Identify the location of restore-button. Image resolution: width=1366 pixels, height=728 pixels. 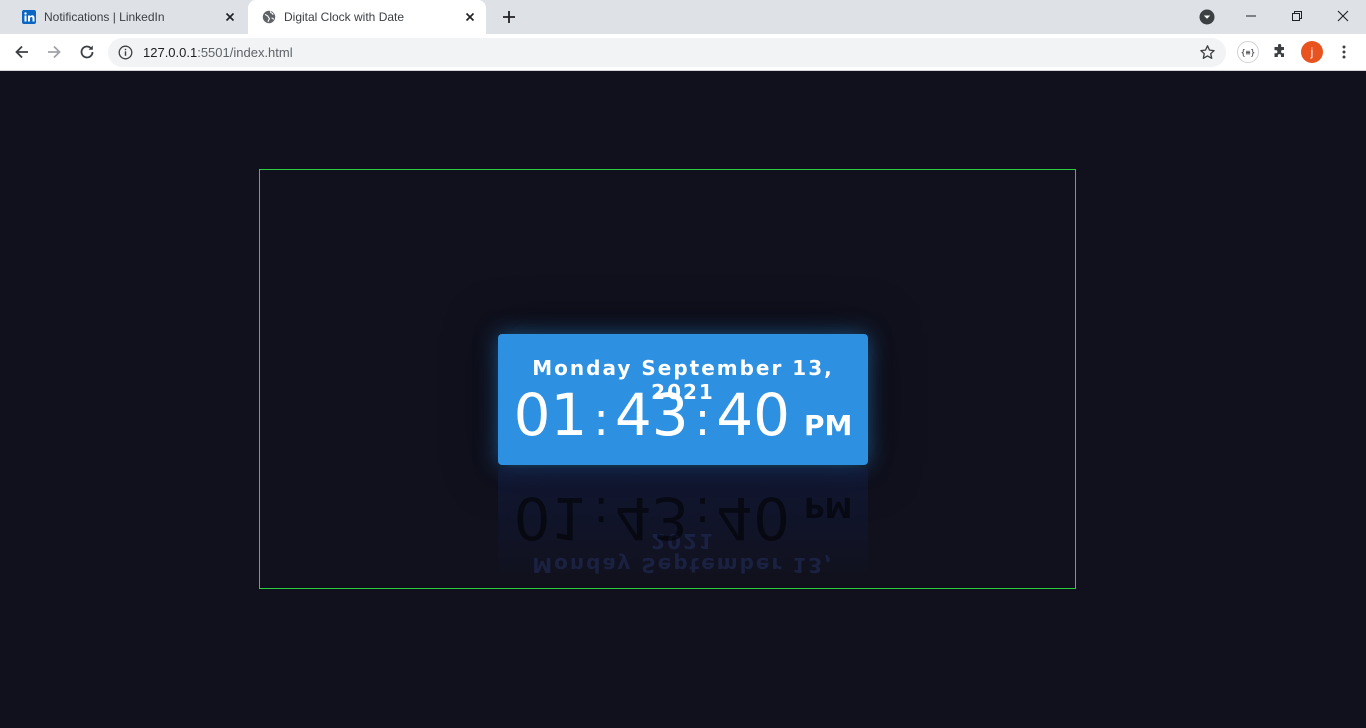
(1297, 16).